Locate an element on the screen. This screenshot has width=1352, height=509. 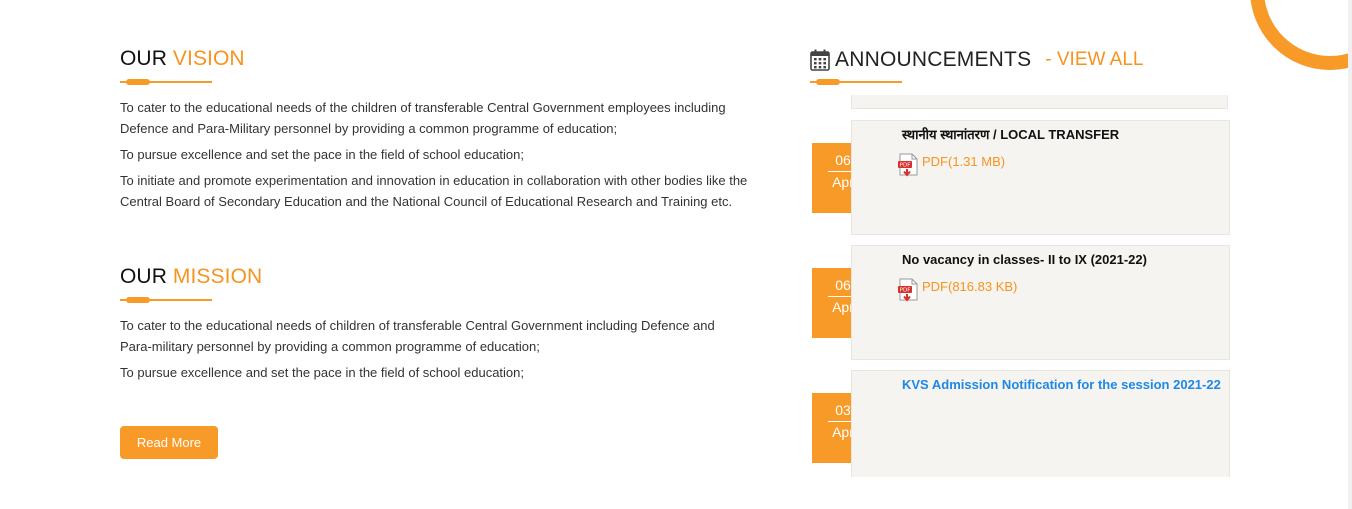
pdf-size-label: PDF(816.83 KB) is located at coordinates (970, 286).